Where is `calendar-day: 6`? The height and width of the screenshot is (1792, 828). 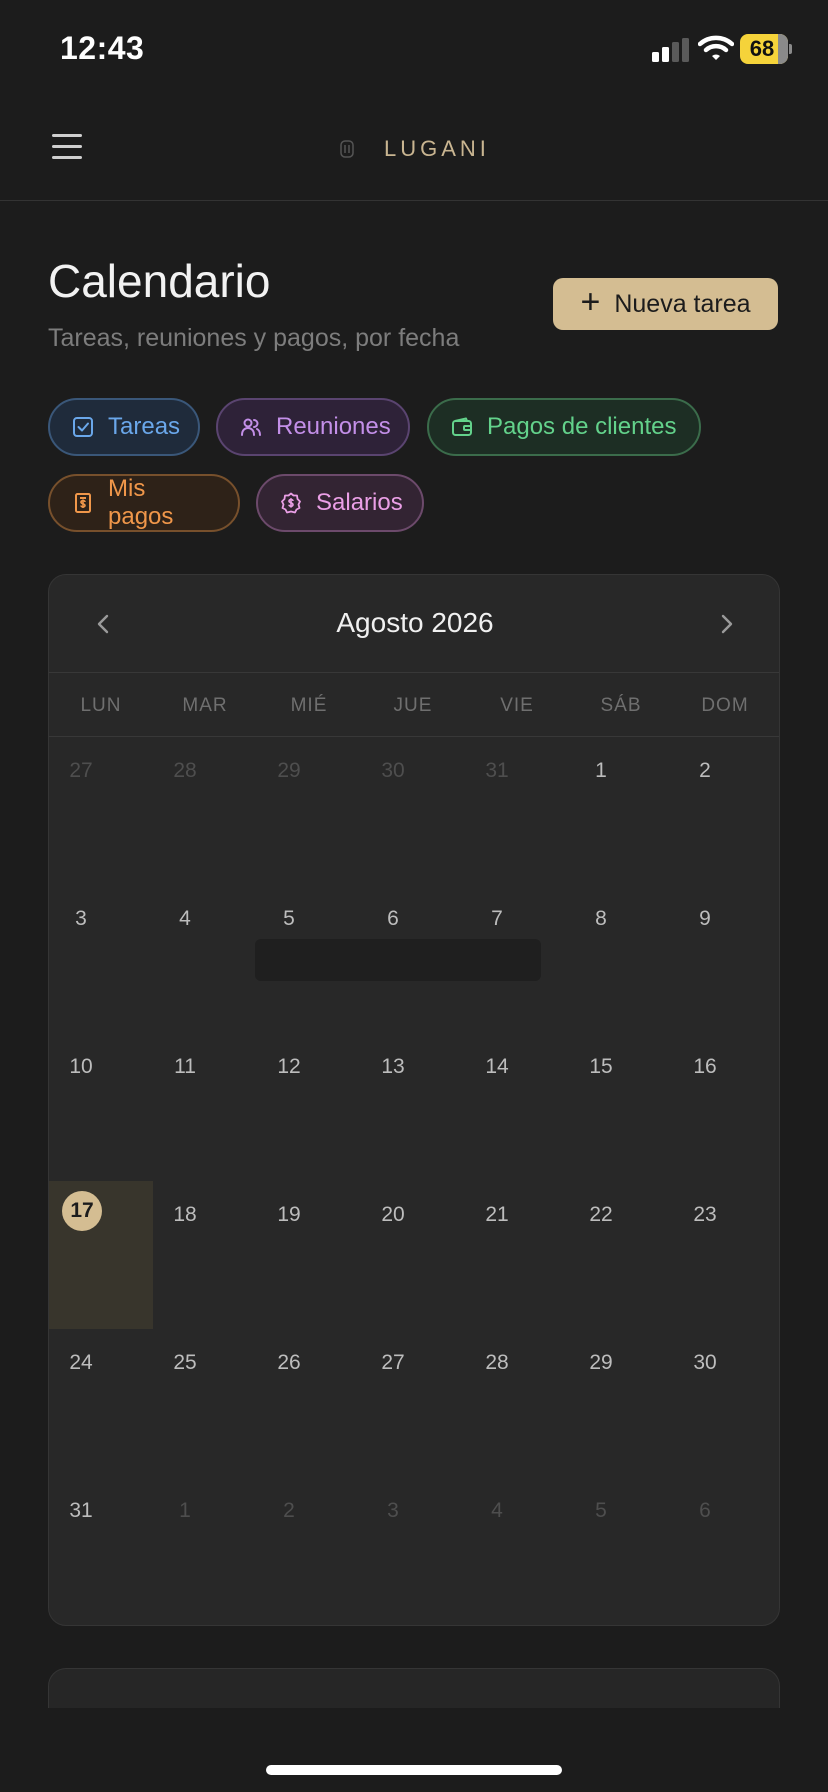
calendar-day: 6 is located at coordinates (725, 1551).